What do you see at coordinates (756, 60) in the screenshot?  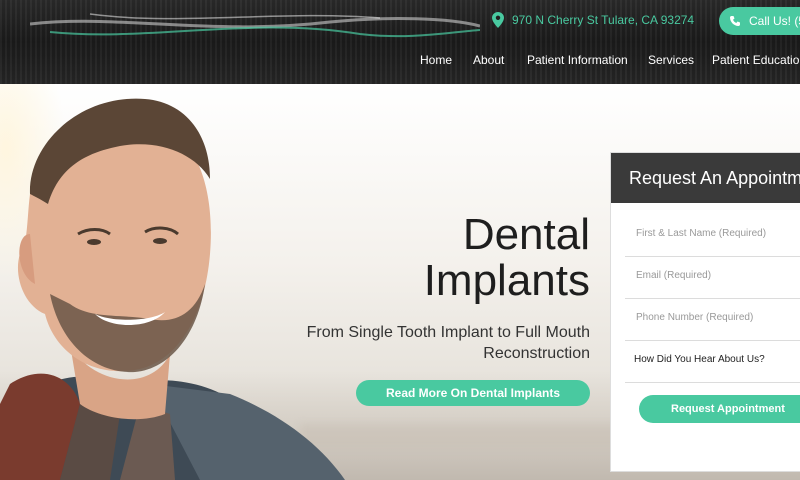 I see `nav-patient-education: Patient Education` at bounding box center [756, 60].